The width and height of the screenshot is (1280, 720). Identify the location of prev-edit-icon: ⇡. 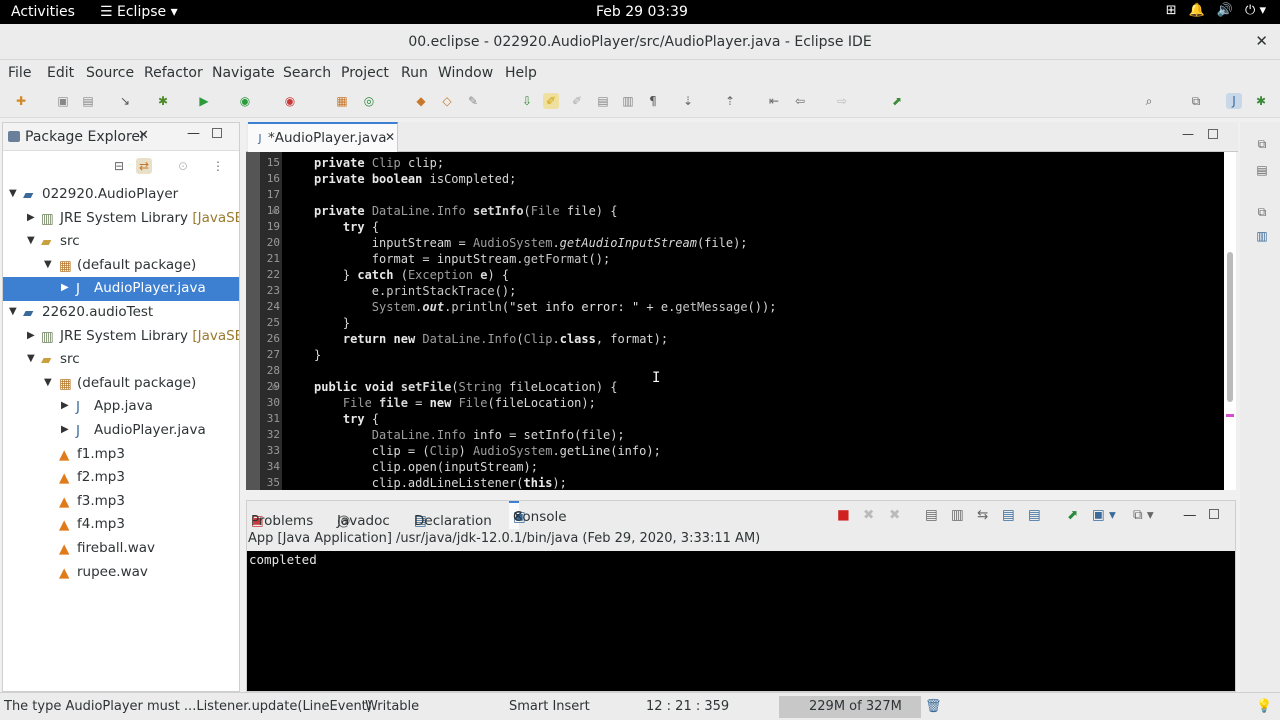
(730, 101).